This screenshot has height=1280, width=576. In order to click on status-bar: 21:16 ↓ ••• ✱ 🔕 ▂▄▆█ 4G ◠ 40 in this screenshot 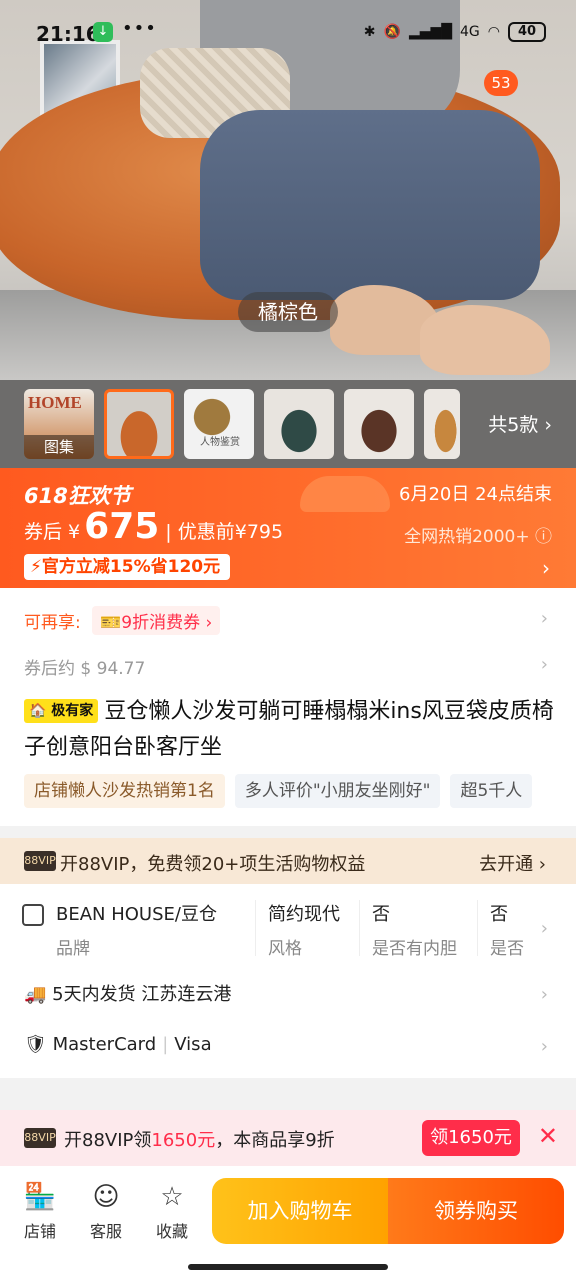, I will do `click(288, 34)`.